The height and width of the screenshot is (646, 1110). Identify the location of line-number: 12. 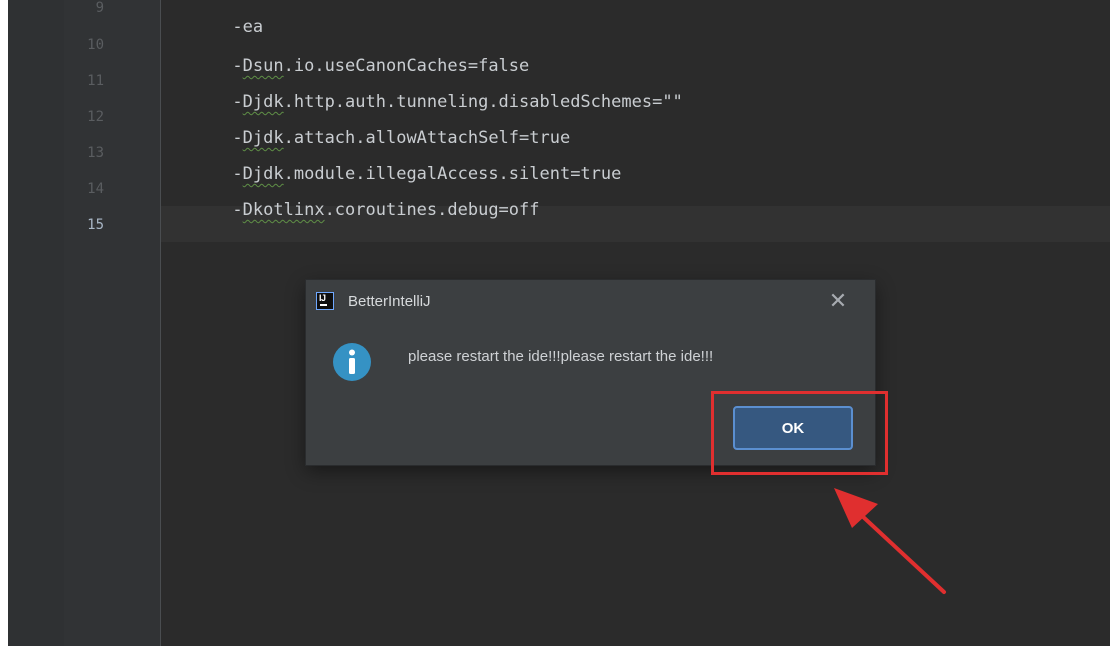
(95, 117).